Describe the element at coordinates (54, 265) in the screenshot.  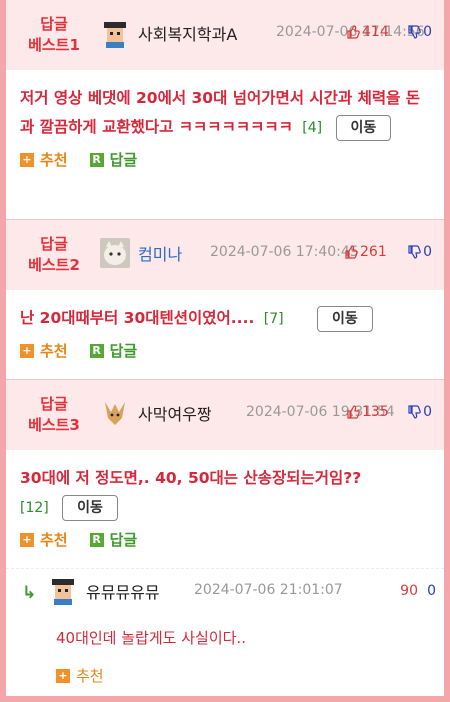
I see `badge-line2: 베스트2` at that location.